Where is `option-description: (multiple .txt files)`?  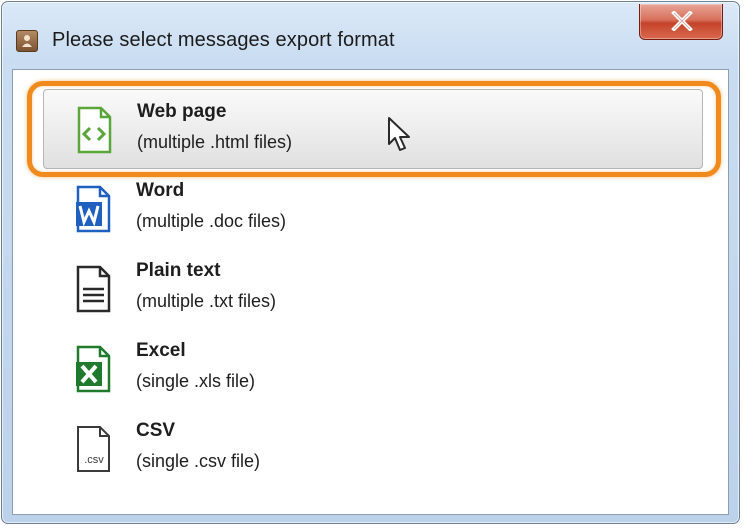
option-description: (multiple .txt files) is located at coordinates (206, 301).